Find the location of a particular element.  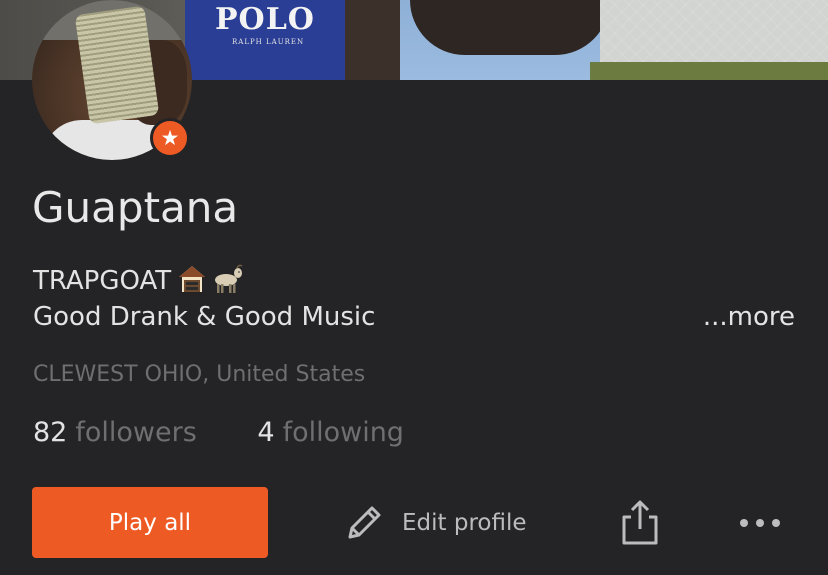

following-count: 4 is located at coordinates (266, 432).